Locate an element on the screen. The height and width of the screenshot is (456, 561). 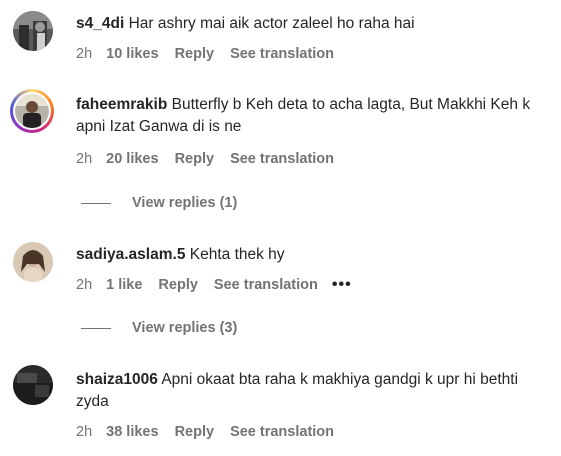
comment-username: s4_4di is located at coordinates (100, 23).